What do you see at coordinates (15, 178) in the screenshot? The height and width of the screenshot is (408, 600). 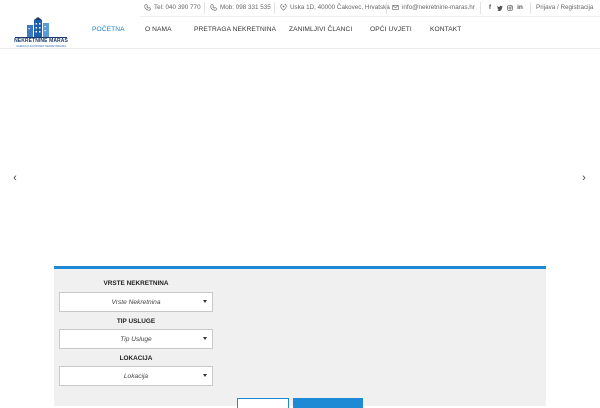 I see `slider-prev-arrow-icon: ‹` at bounding box center [15, 178].